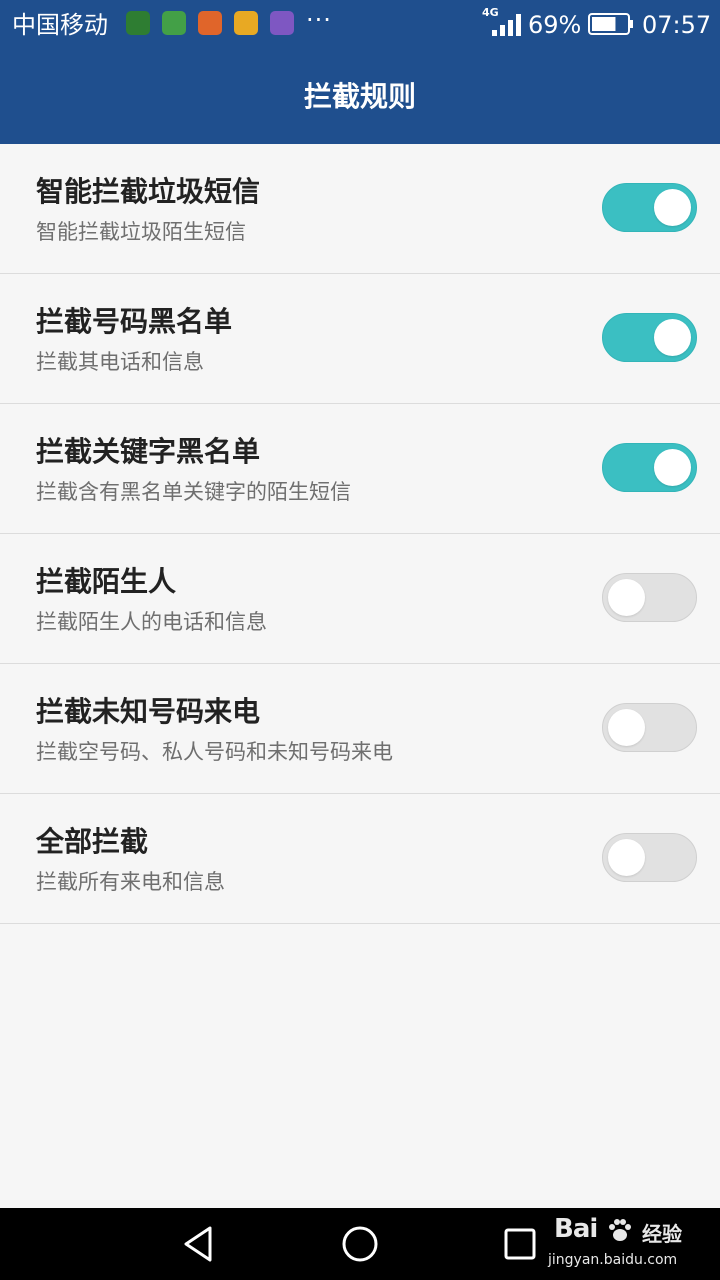 The height and width of the screenshot is (1280, 720). I want to click on recent-square-icon, so click(520, 1244).